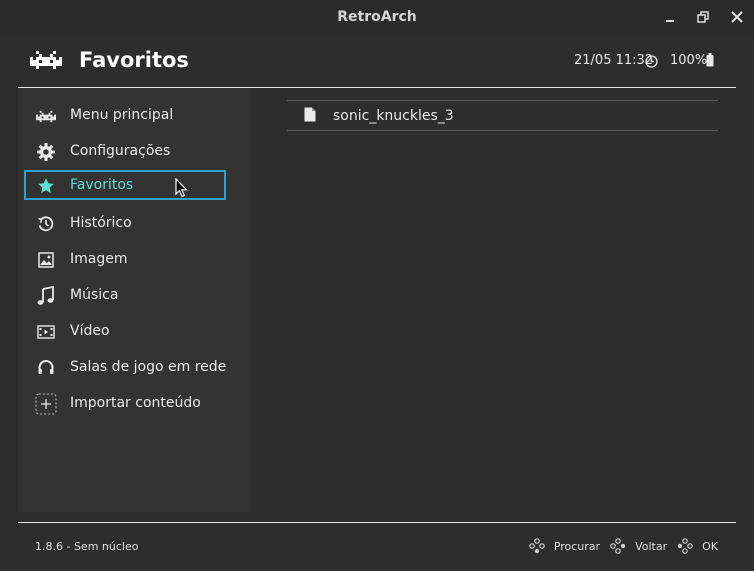  I want to click on sidebar-item-label: Vídeo, so click(90, 331).